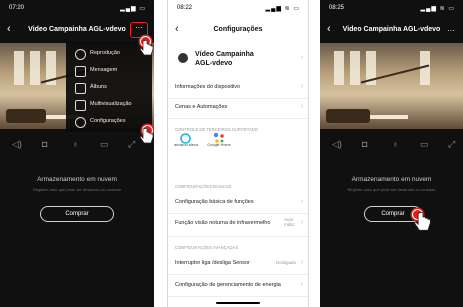  Describe the element at coordinates (212, 263) in the screenshot. I see `row-label: Interruptor liga /desliga Sensor` at that location.